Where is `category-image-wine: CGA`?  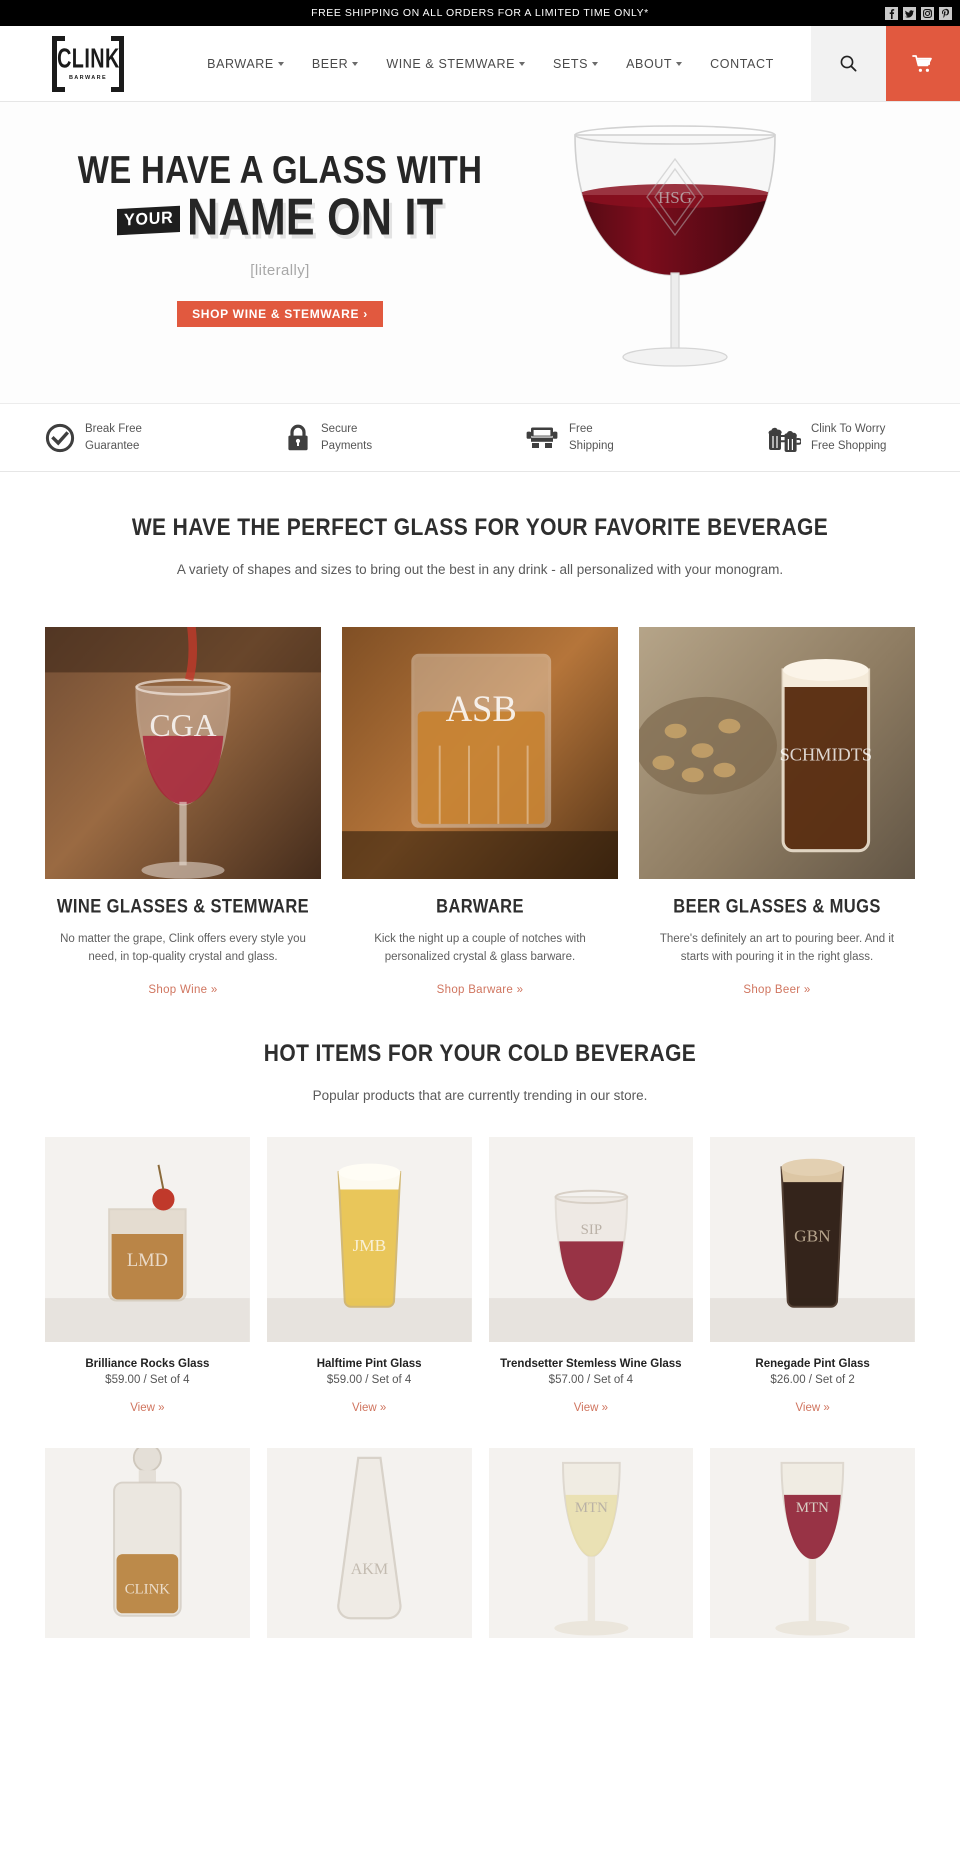 category-image-wine: CGA is located at coordinates (183, 753).